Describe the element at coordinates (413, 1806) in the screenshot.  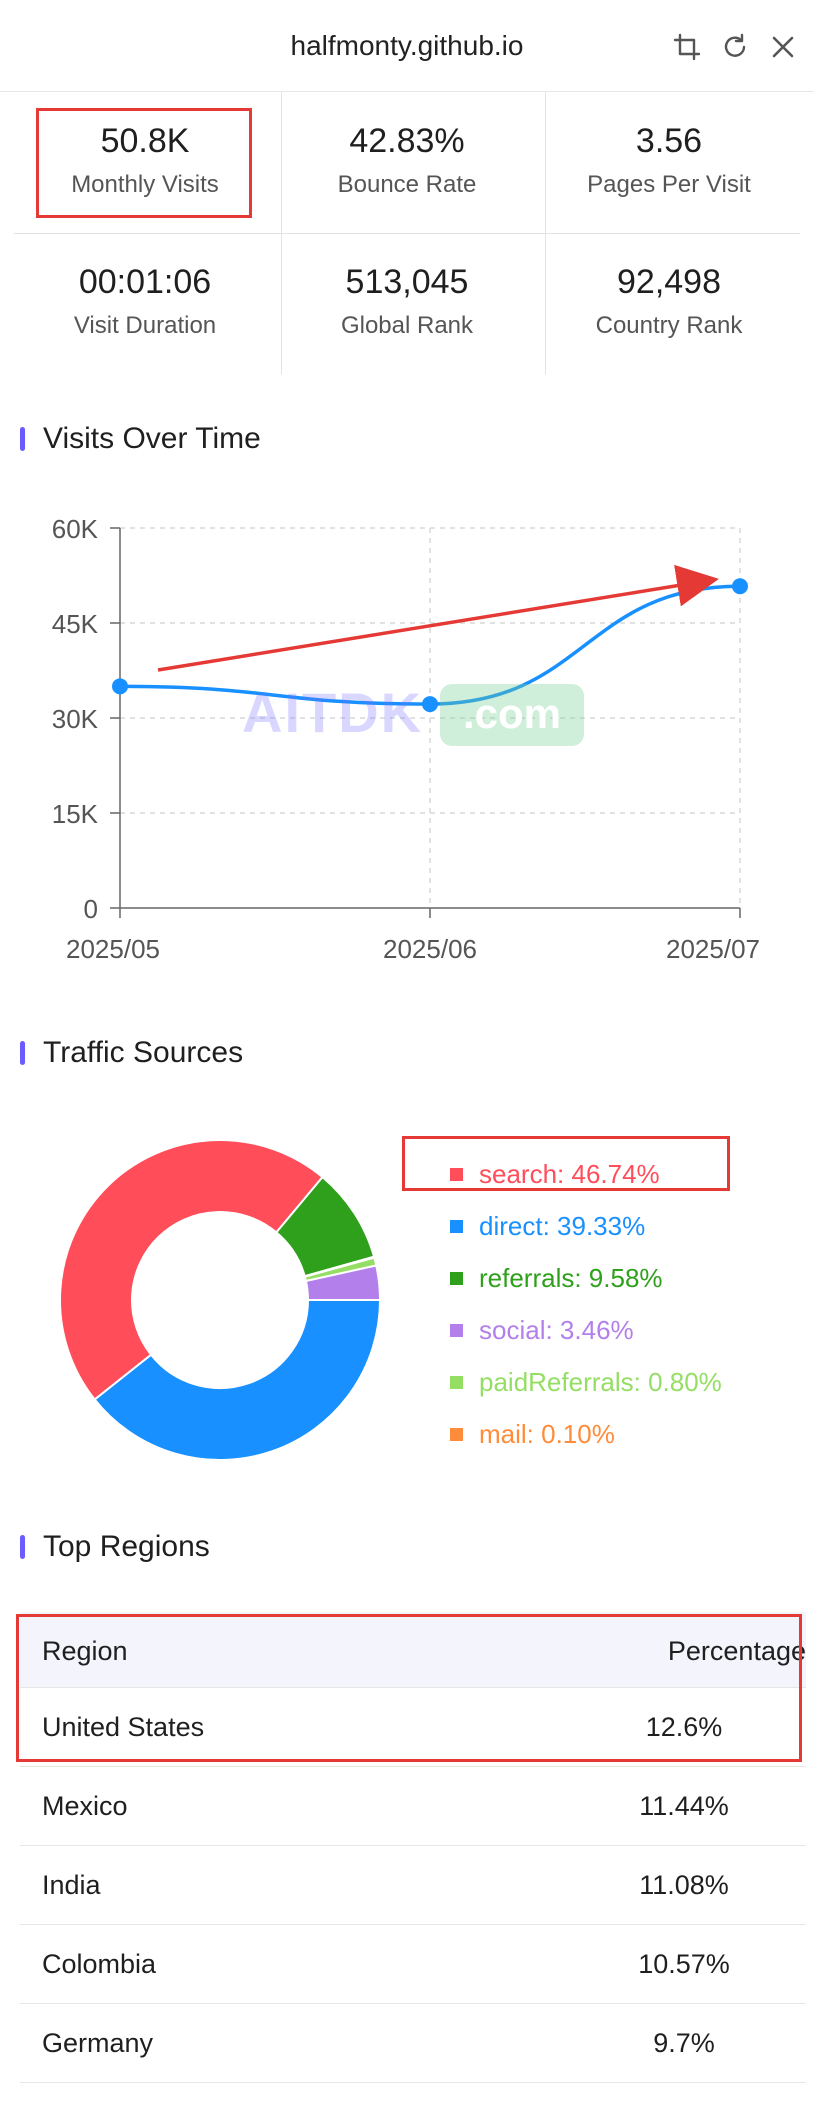
I see `table-row: Mexico 11.44%` at that location.